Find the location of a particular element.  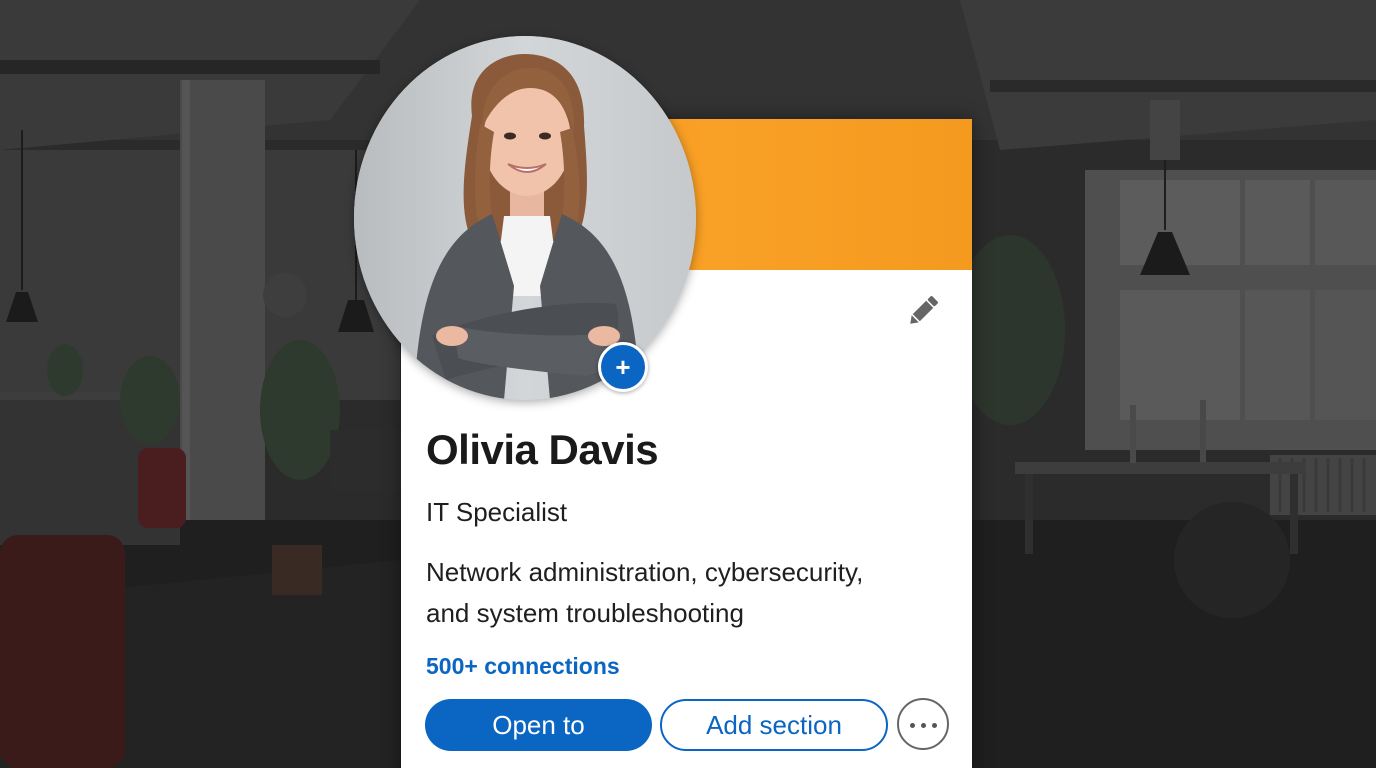

more-actions-button is located at coordinates (923, 724).